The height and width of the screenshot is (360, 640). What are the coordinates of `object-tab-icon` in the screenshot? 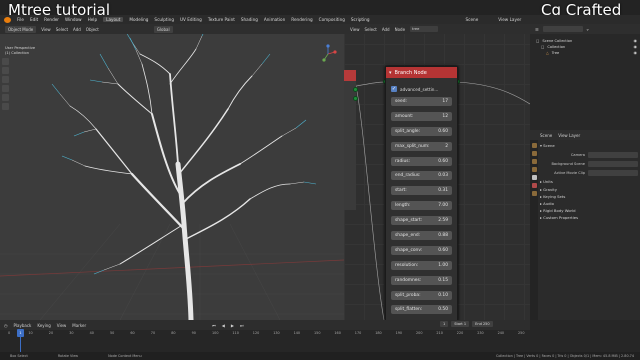 It's located at (534, 193).